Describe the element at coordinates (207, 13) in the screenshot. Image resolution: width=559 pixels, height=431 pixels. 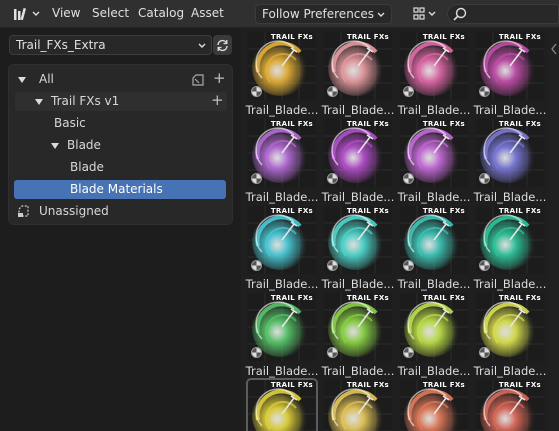
I see `menu-asset: Asset` at that location.